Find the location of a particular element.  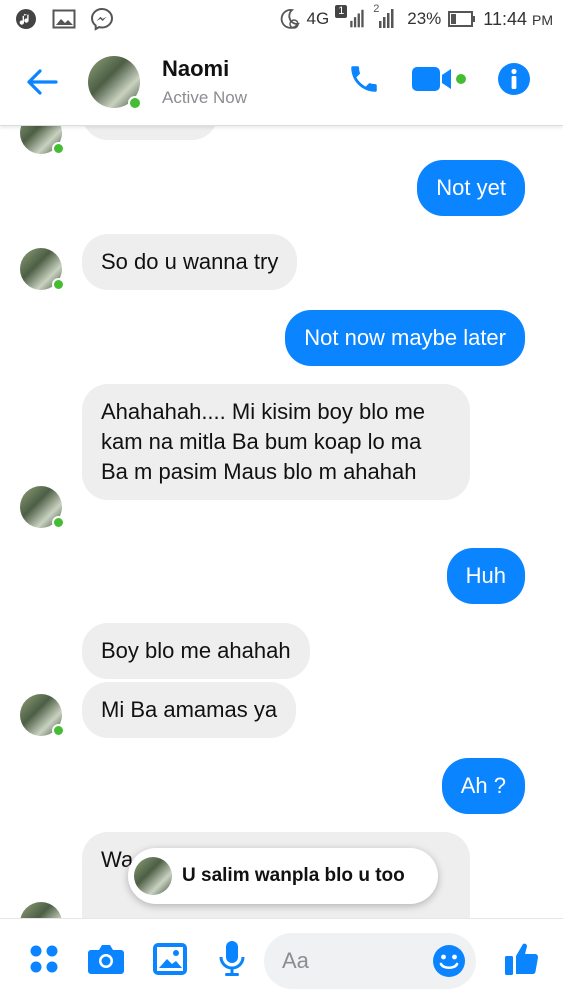

thumbs-up-icon is located at coordinates (522, 959).